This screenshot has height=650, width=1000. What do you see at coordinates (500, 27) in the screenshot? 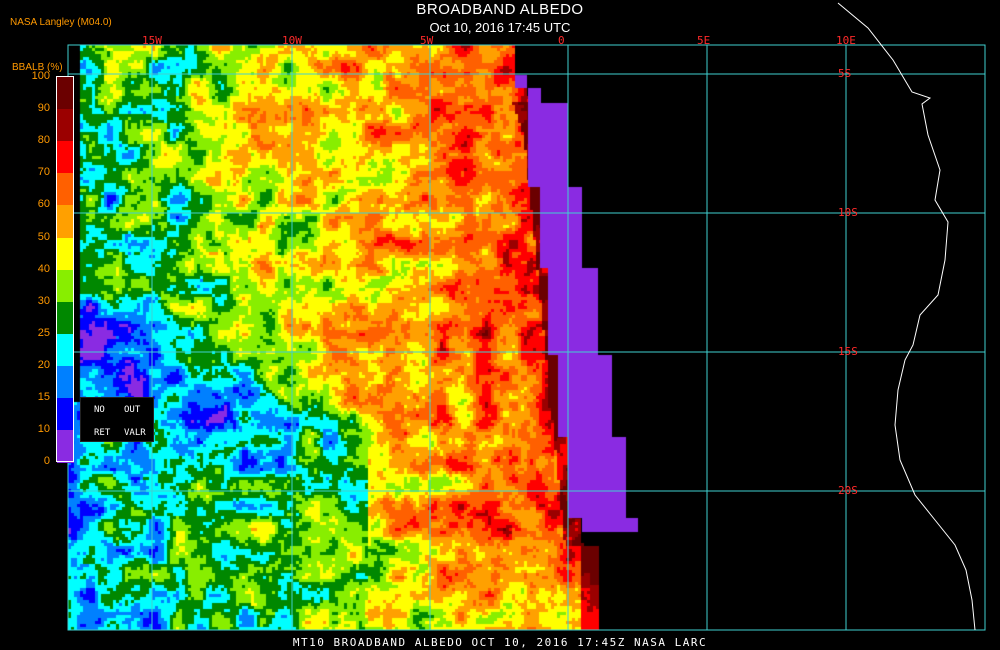
I see `map-timestamp: Oct 10, 2016 17:45 UTC` at bounding box center [500, 27].